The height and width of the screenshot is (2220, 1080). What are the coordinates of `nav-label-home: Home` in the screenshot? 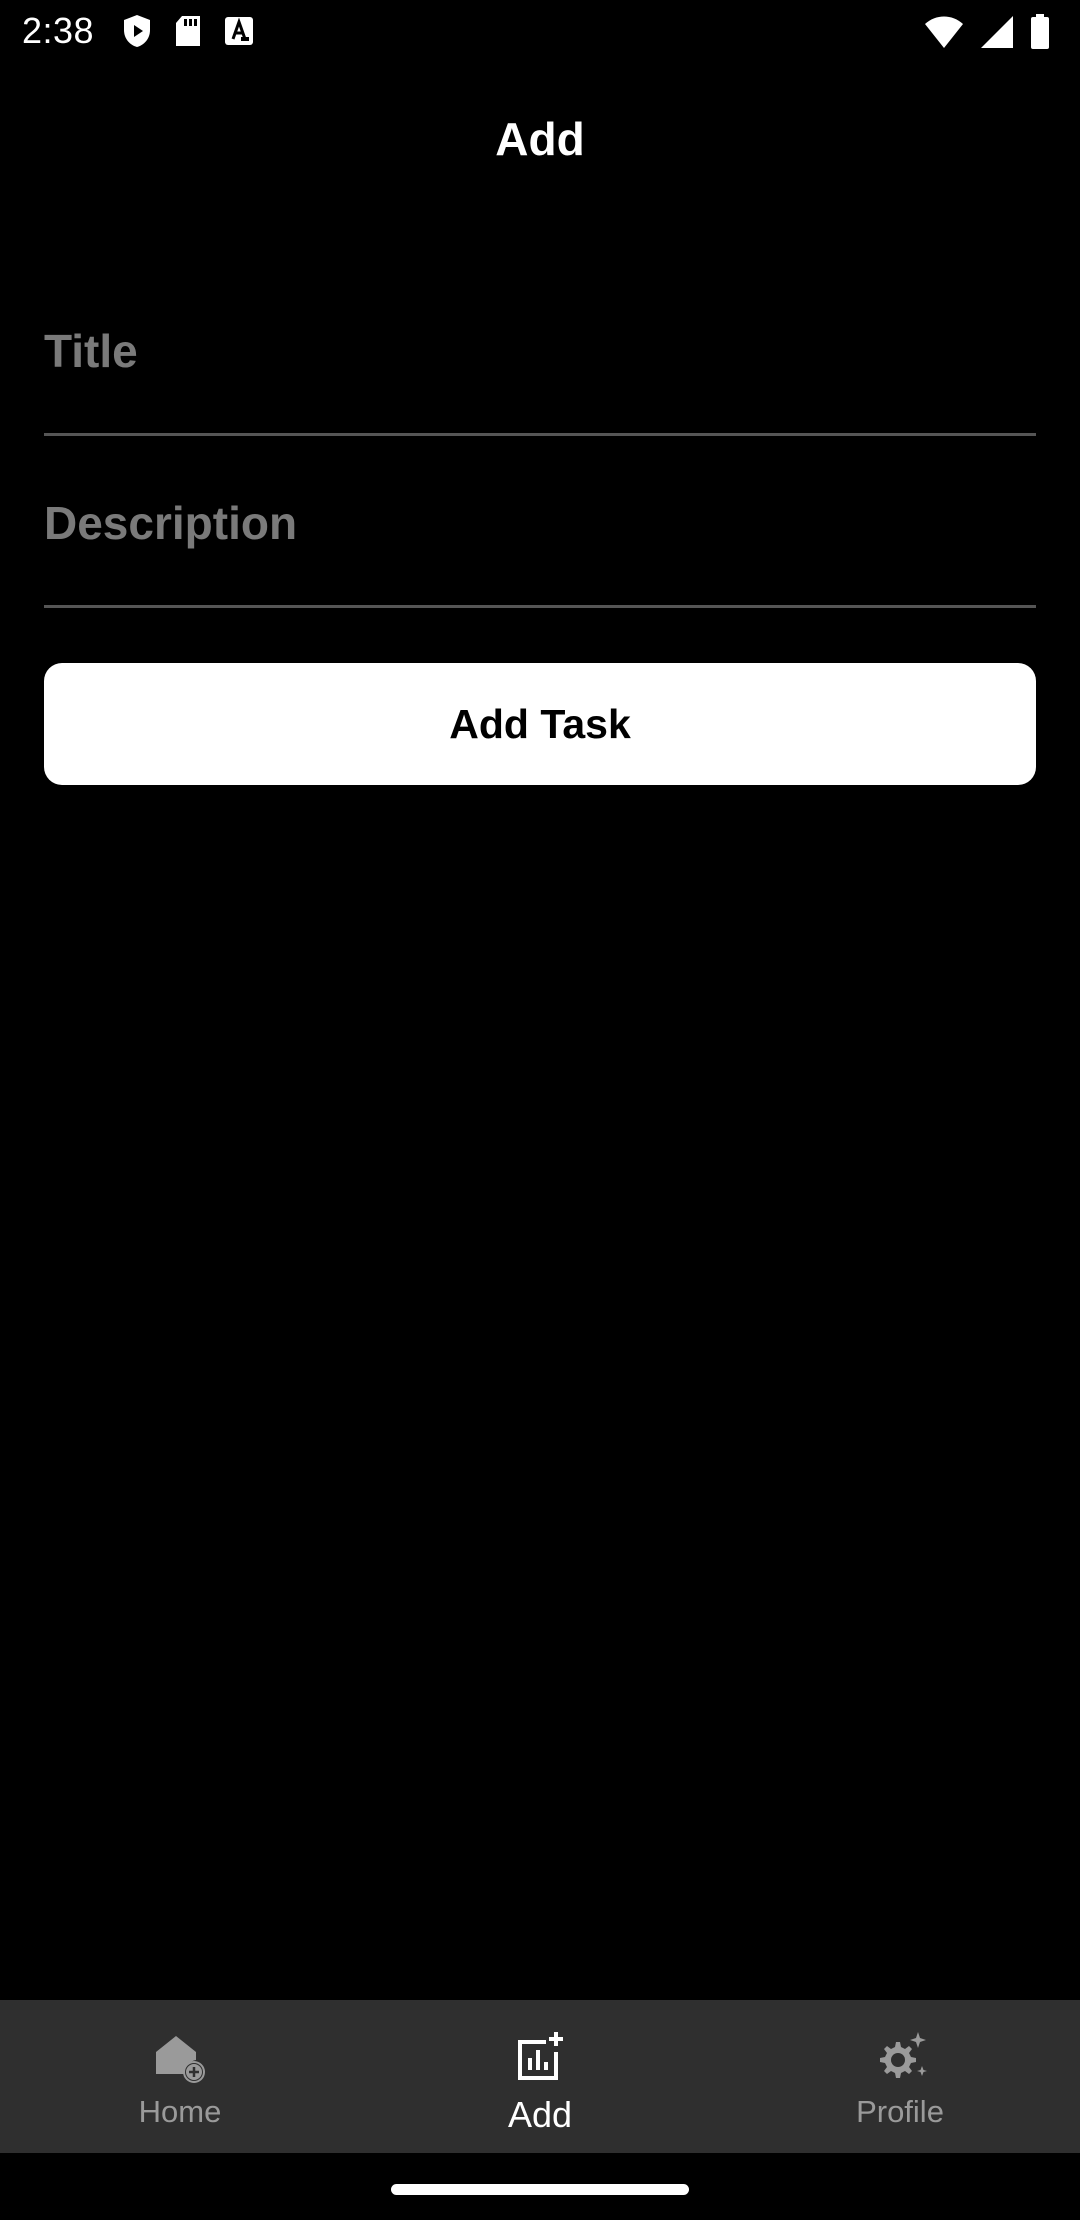 It's located at (180, 2111).